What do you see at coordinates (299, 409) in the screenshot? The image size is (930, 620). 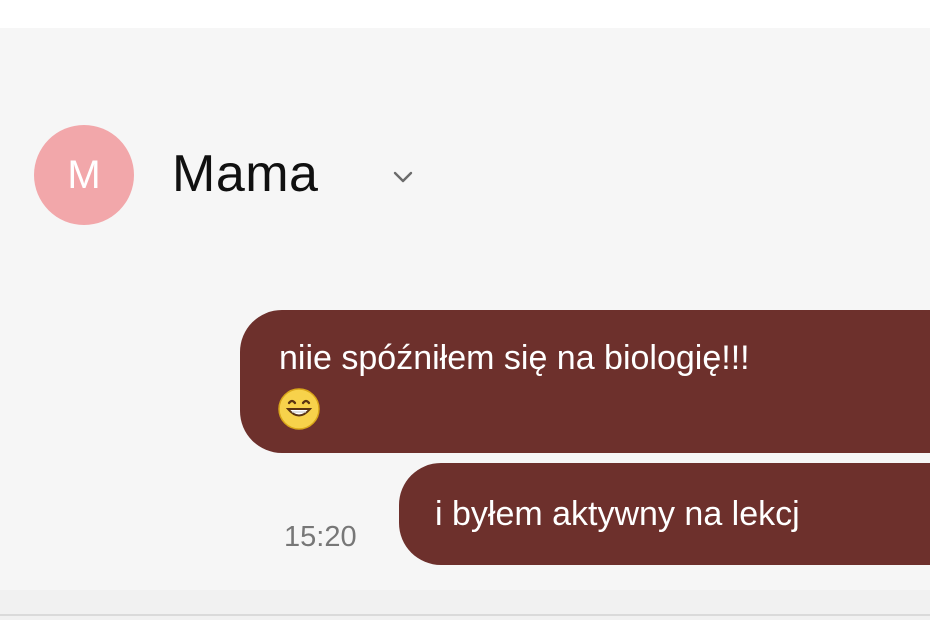 I see `grinning-face-icon` at bounding box center [299, 409].